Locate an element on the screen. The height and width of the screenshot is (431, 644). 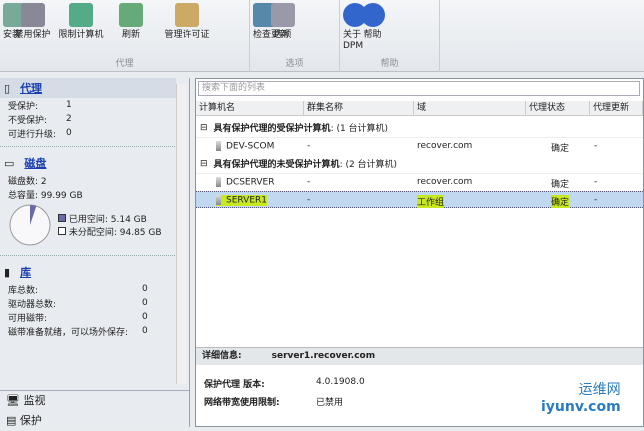
stat-row: 不受保护: 2 is located at coordinates (40, 120).